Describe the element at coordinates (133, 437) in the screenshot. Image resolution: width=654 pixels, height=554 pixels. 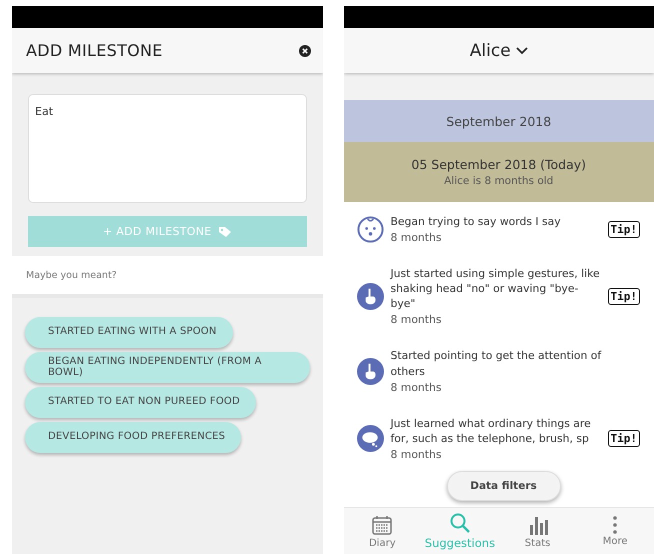
I see `suggestion-chip: DEVELOPING FOOD PREFERENCES` at that location.